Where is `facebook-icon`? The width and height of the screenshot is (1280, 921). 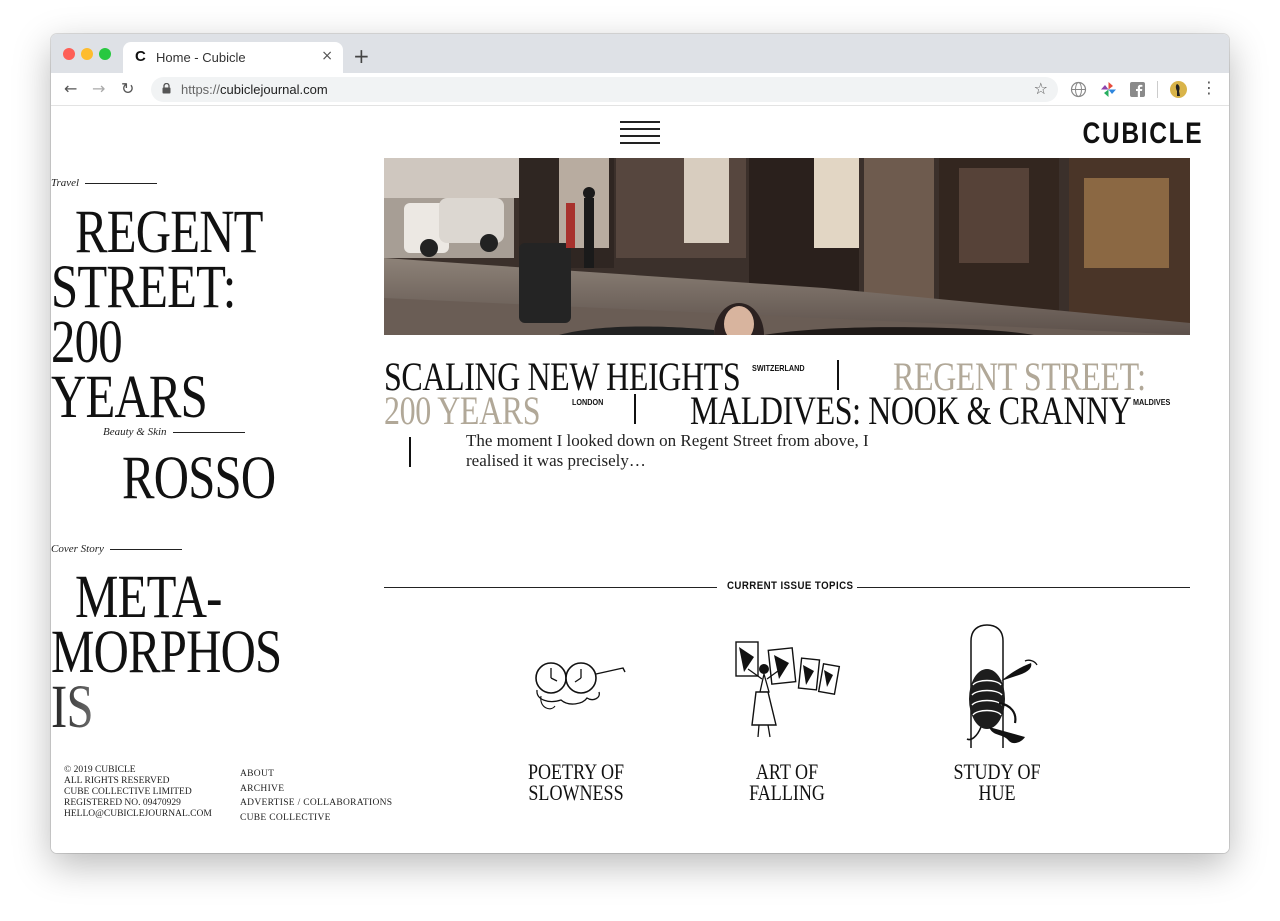 facebook-icon is located at coordinates (1137, 89).